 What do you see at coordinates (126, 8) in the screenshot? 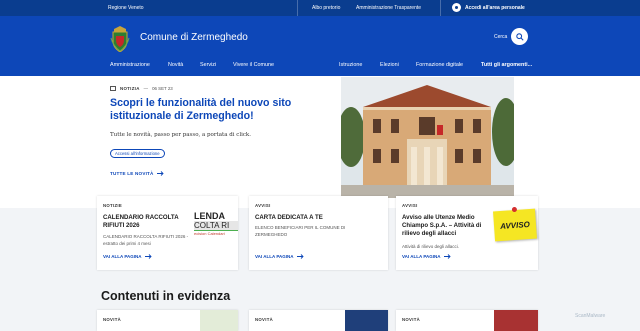
I see `region-link: Regione Veneto` at bounding box center [126, 8].